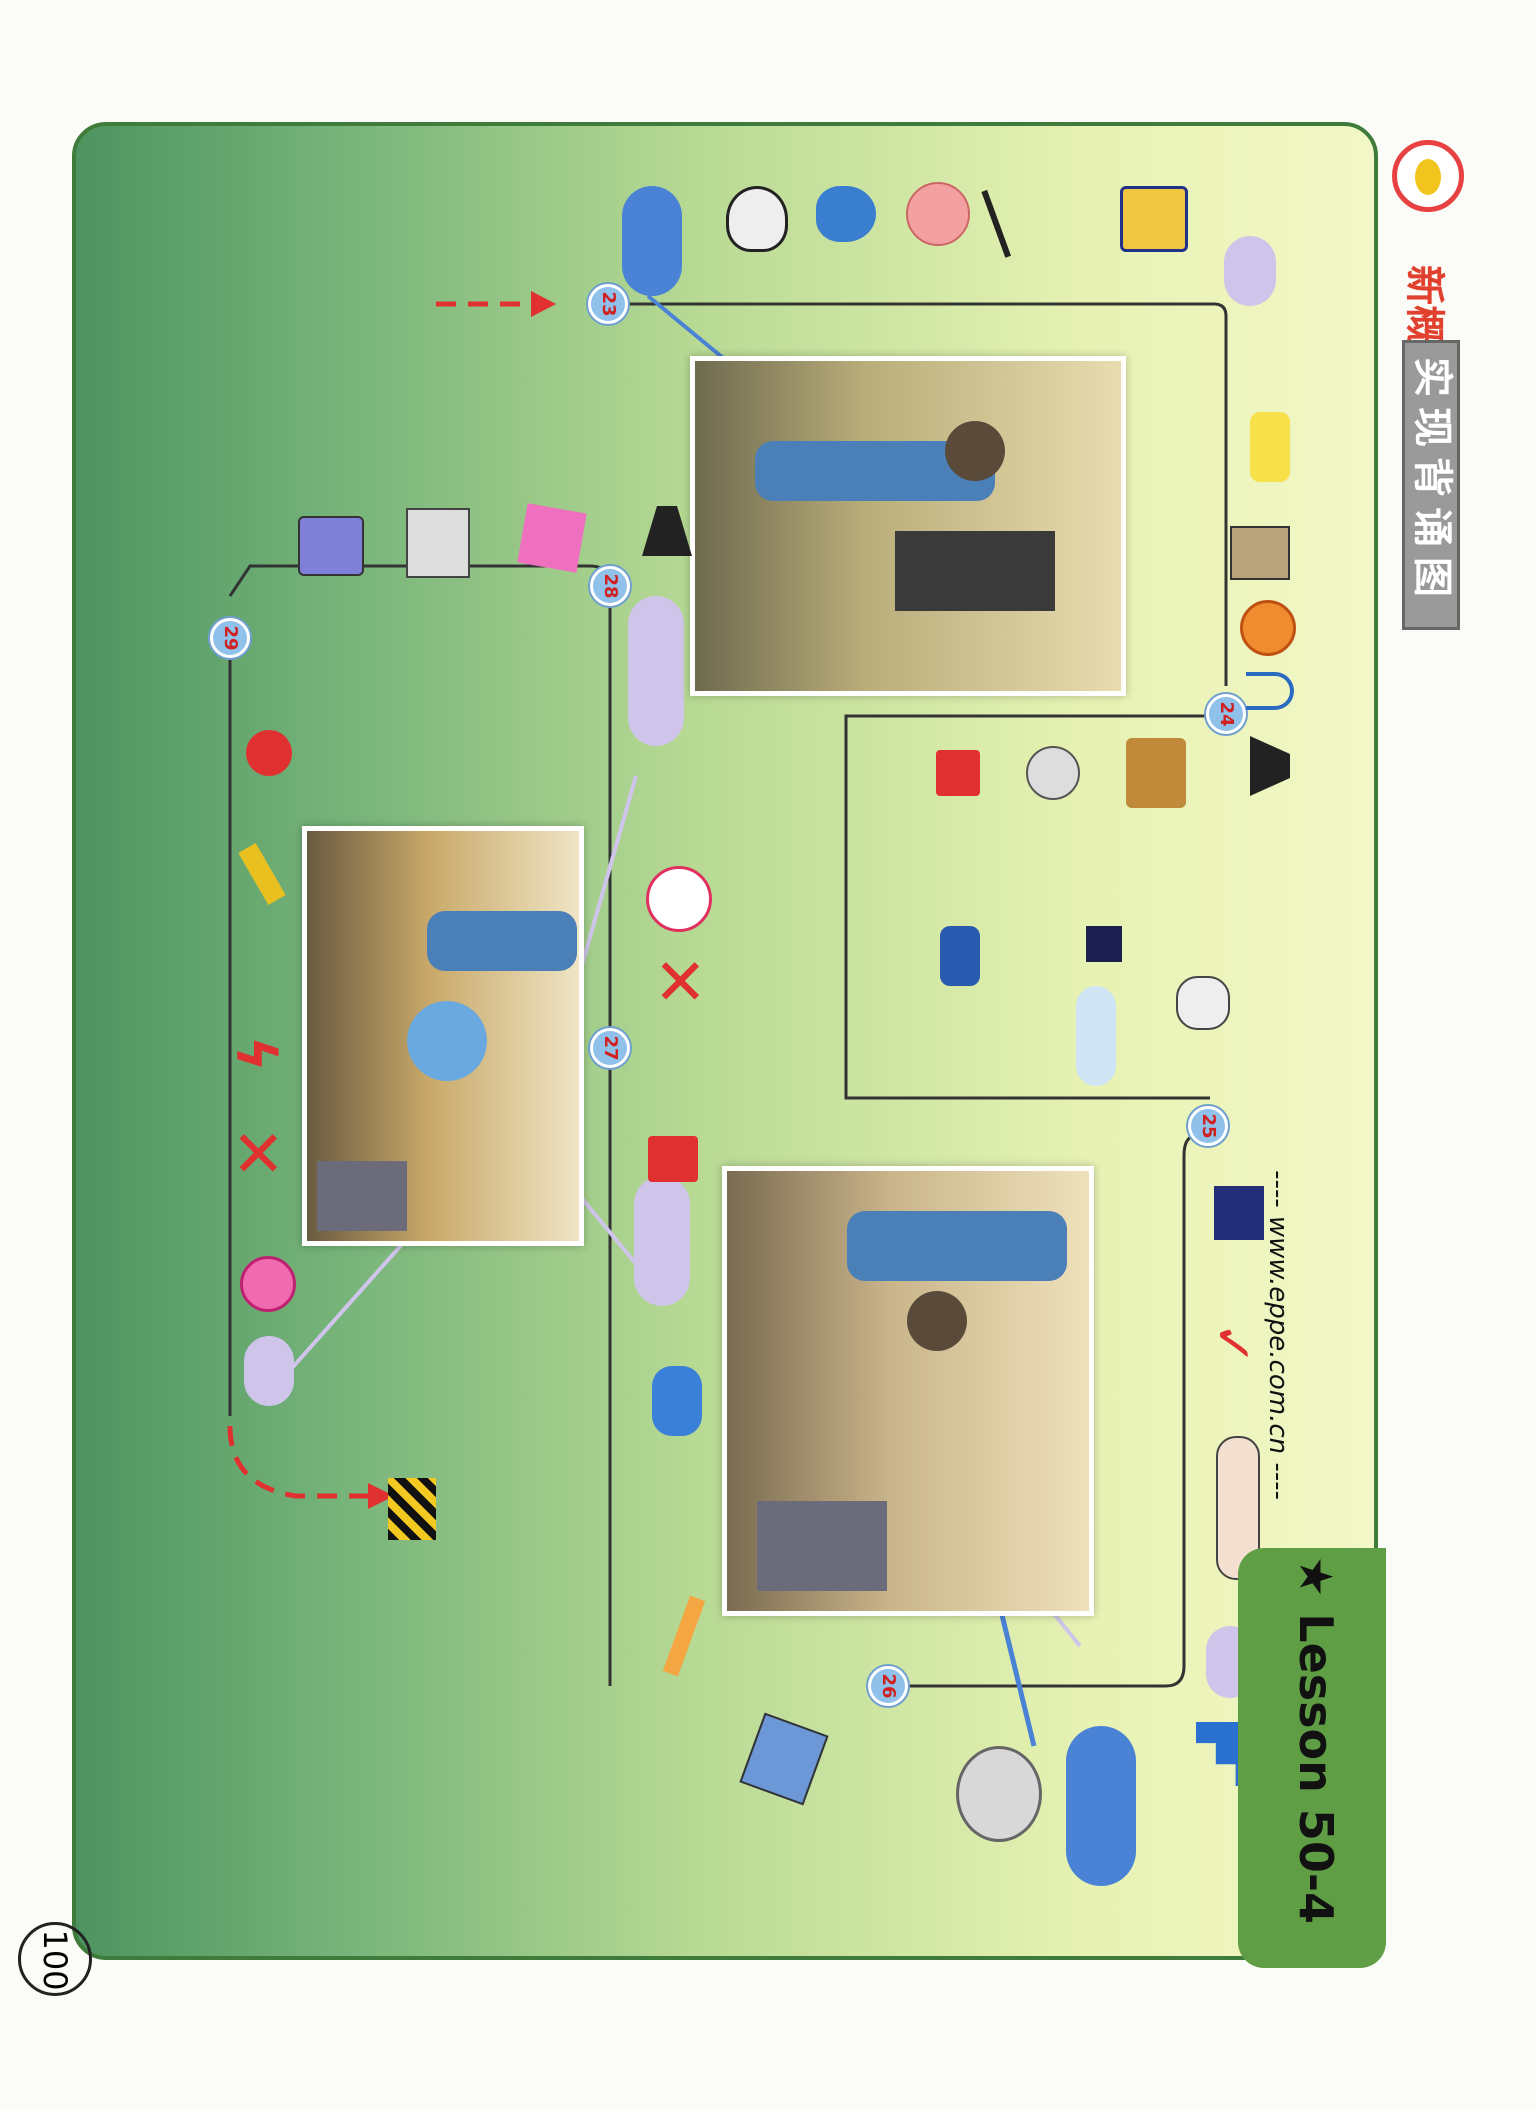  Describe the element at coordinates (610, 586) in the screenshot. I see `step-28: 28` at that location.